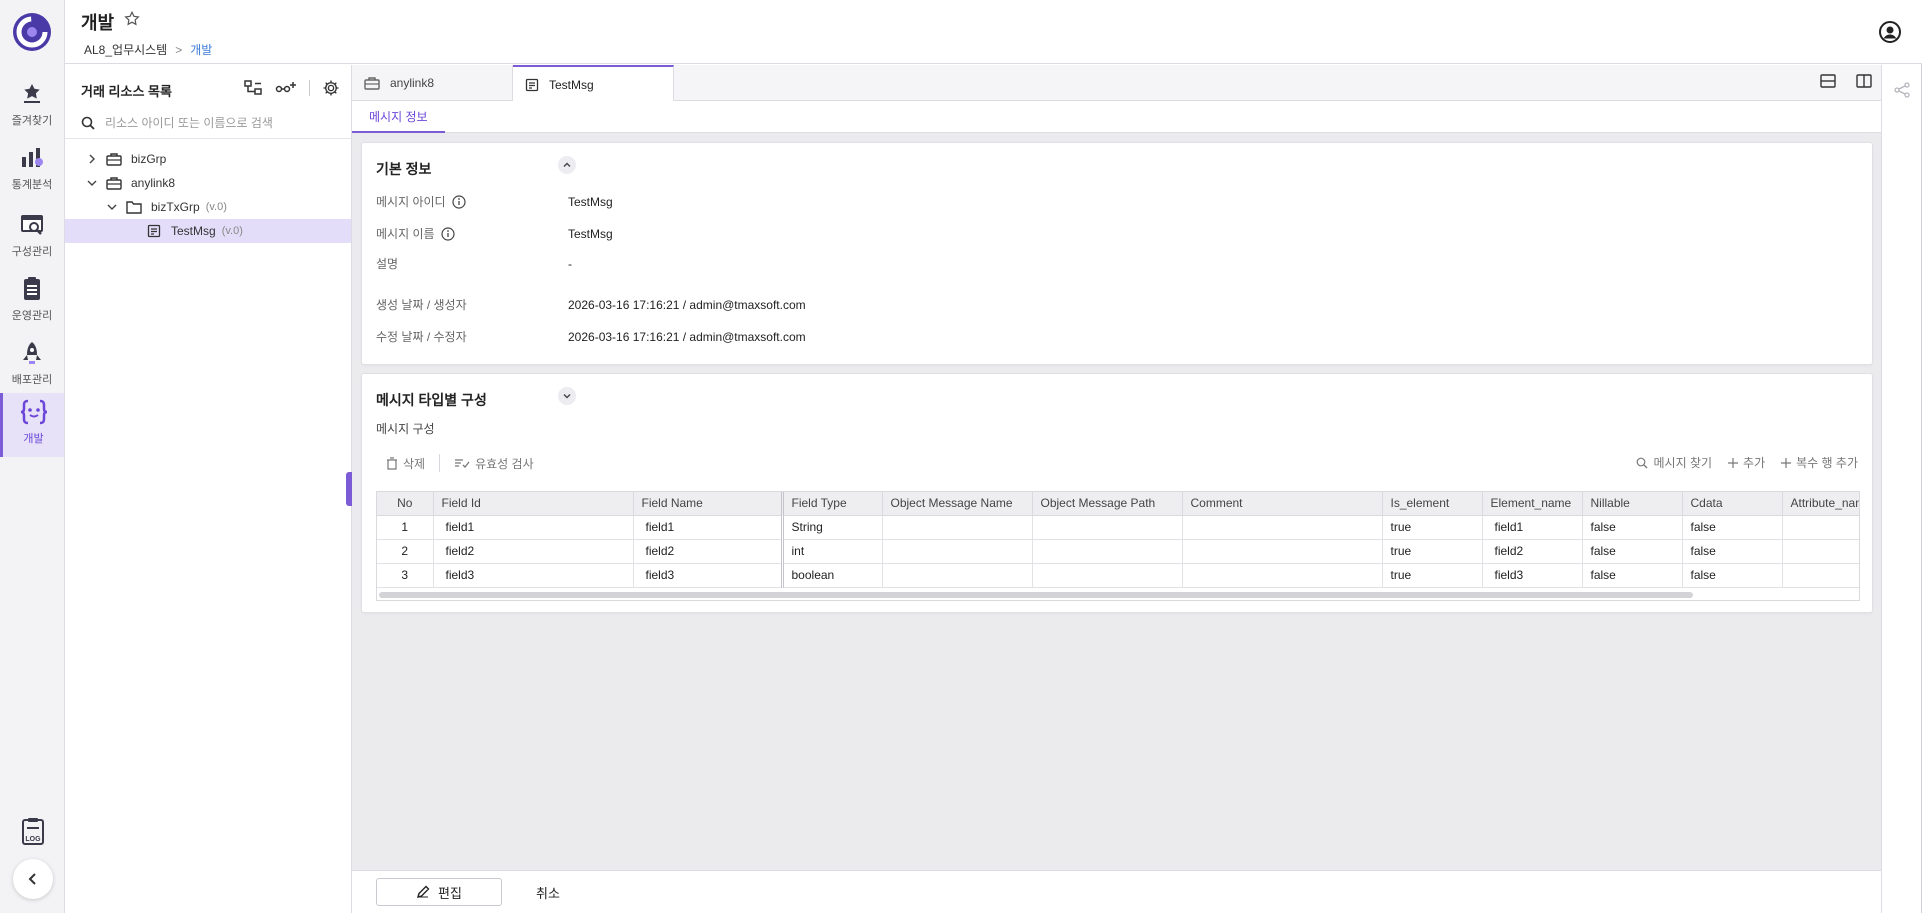 The height and width of the screenshot is (913, 1922). Describe the element at coordinates (1864, 81) in the screenshot. I see `split-vertical-icon` at that location.